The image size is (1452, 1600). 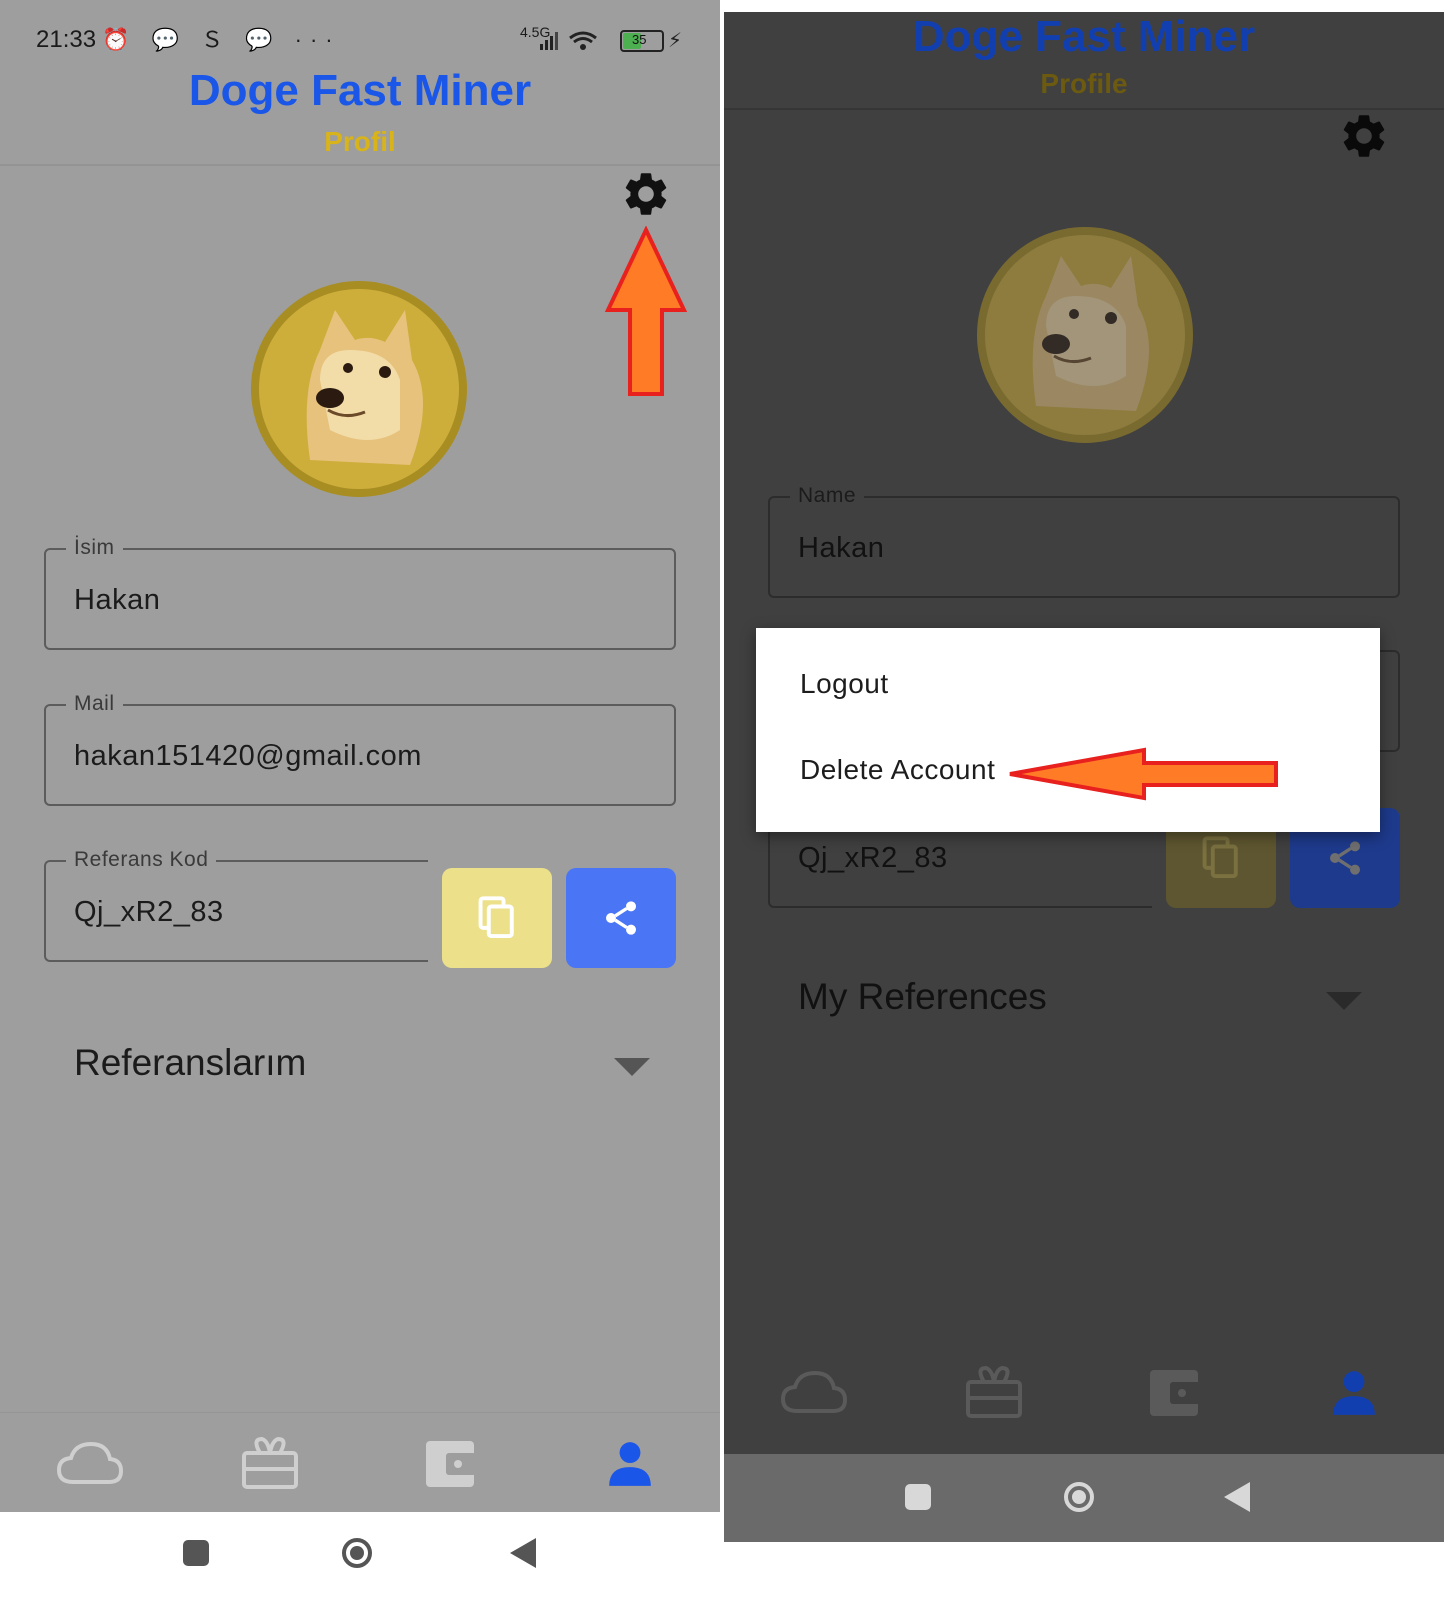 I want to click on share-button, so click(x=621, y=918).